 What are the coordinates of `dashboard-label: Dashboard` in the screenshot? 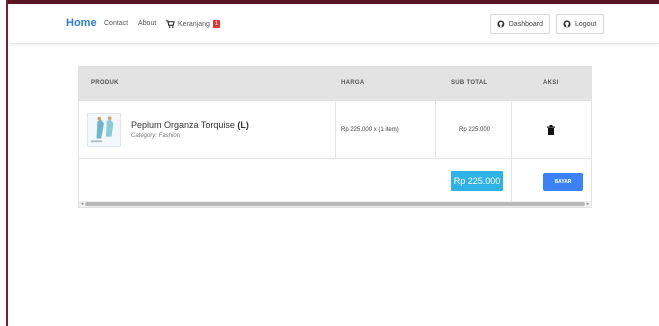 It's located at (525, 24).